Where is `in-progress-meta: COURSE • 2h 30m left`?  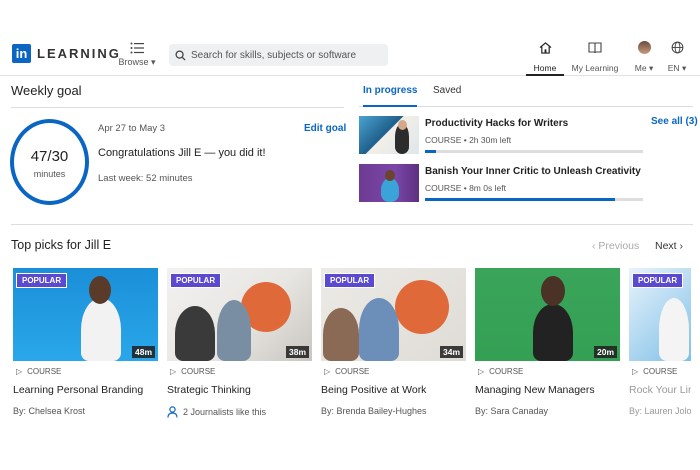 in-progress-meta: COURSE • 2h 30m left is located at coordinates (468, 140).